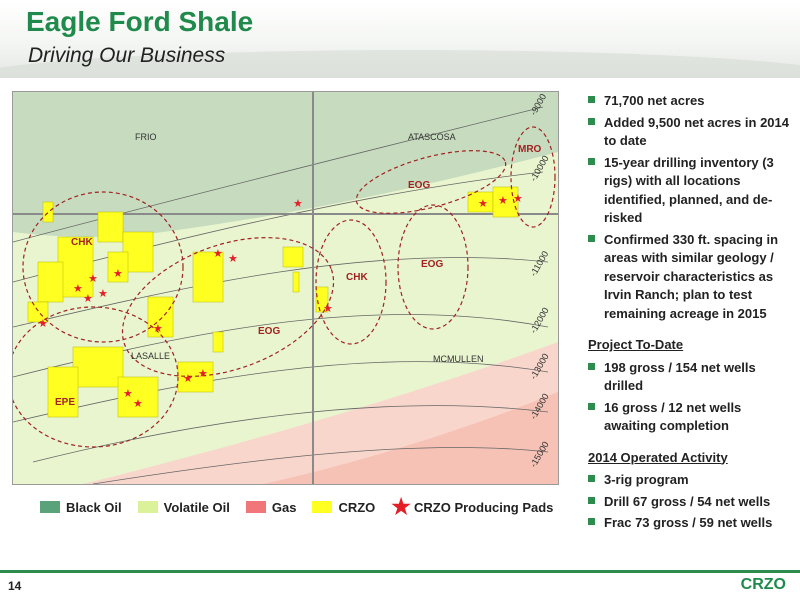 This screenshot has width=800, height=600. I want to click on list-item: 198 gross / 154 net wells drilled, so click(690, 377).